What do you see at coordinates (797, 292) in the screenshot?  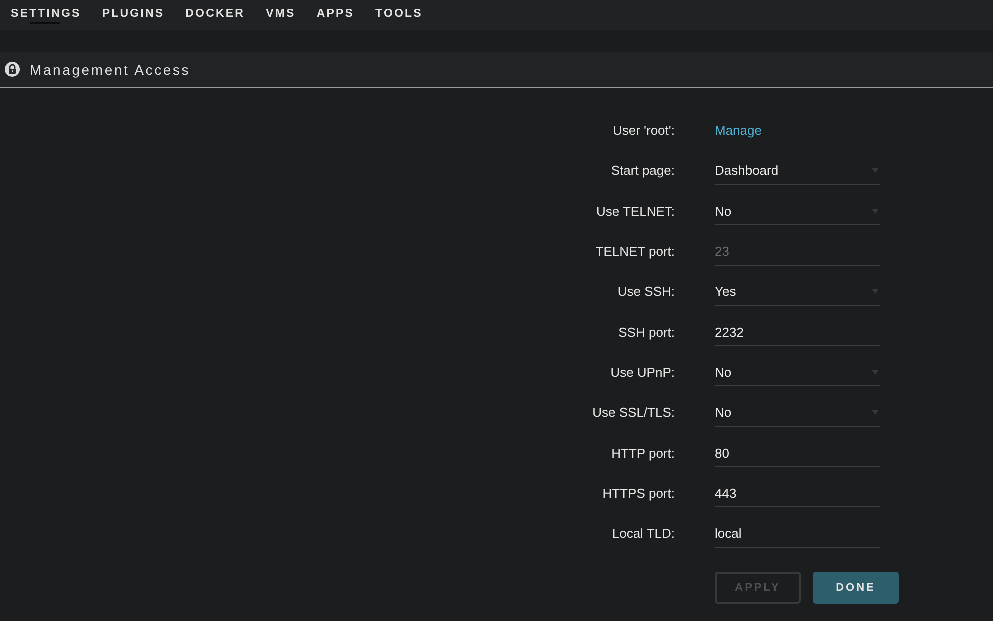 I see `select-field: Yes` at bounding box center [797, 292].